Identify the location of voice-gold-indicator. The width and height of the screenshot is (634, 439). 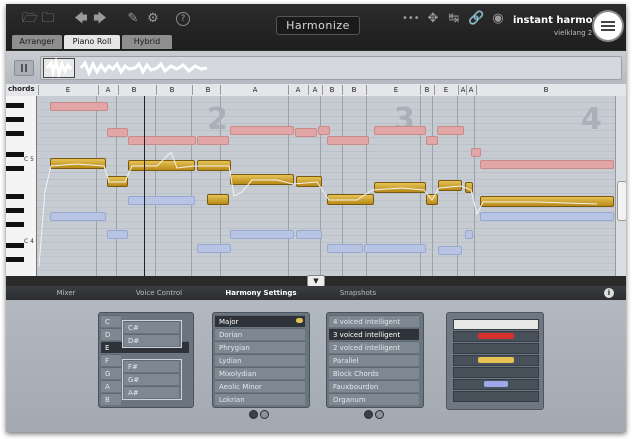
(496, 360).